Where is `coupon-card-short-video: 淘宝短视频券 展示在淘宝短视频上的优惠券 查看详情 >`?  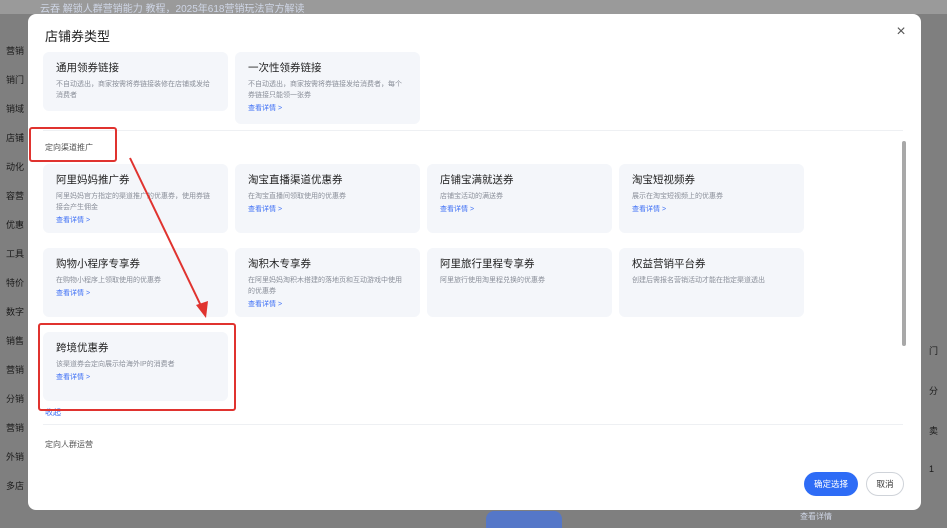 coupon-card-short-video: 淘宝短视频券 展示在淘宝短视频上的优惠券 查看详情 > is located at coordinates (711, 198).